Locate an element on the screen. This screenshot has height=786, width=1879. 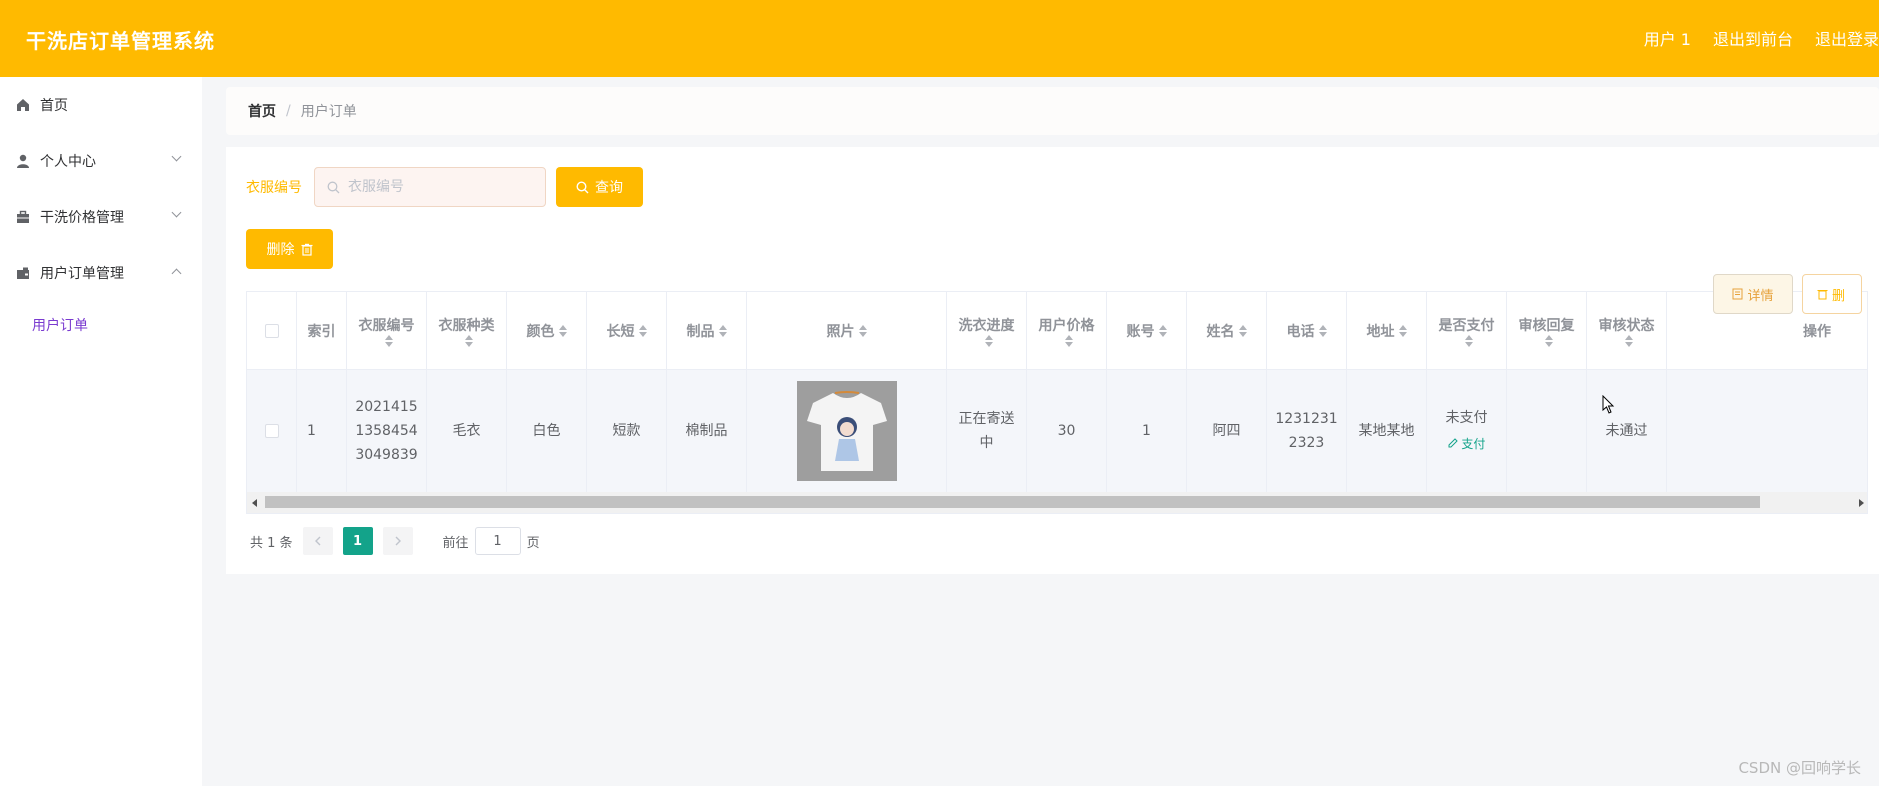
col-material: 制品 is located at coordinates (707, 330).